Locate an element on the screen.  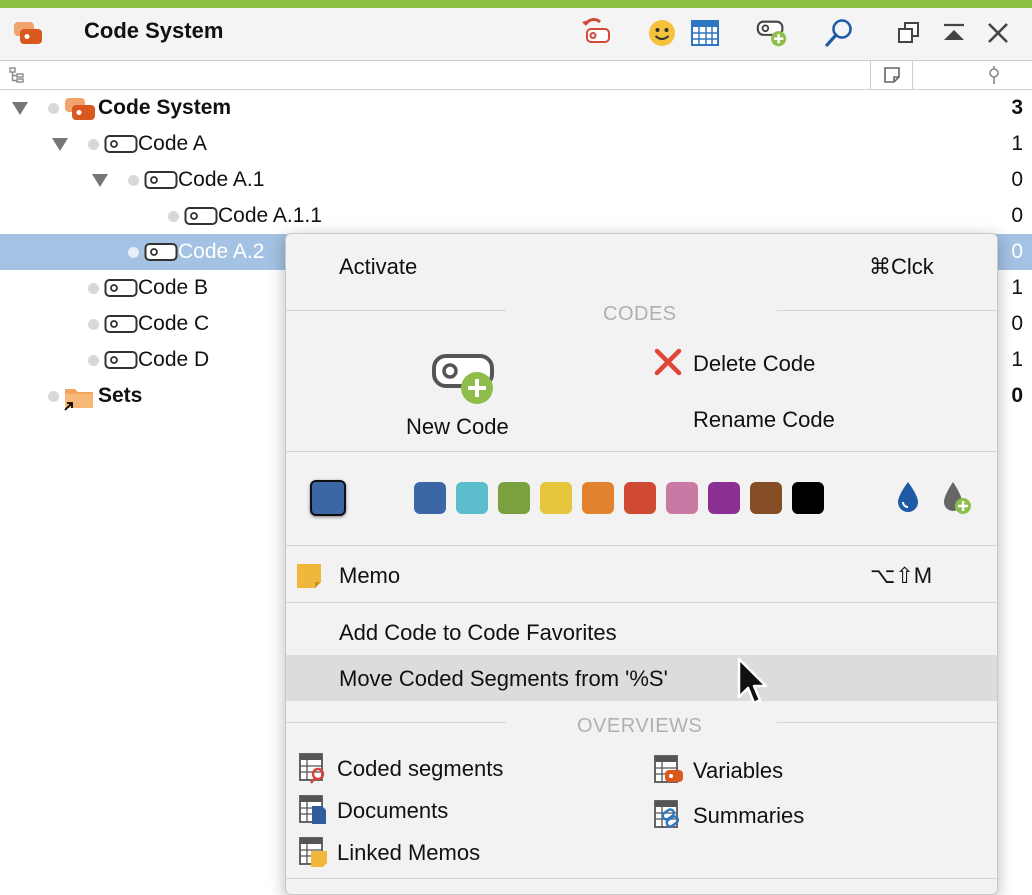
tree-row-code-system: Code System 3 is located at coordinates (516, 108).